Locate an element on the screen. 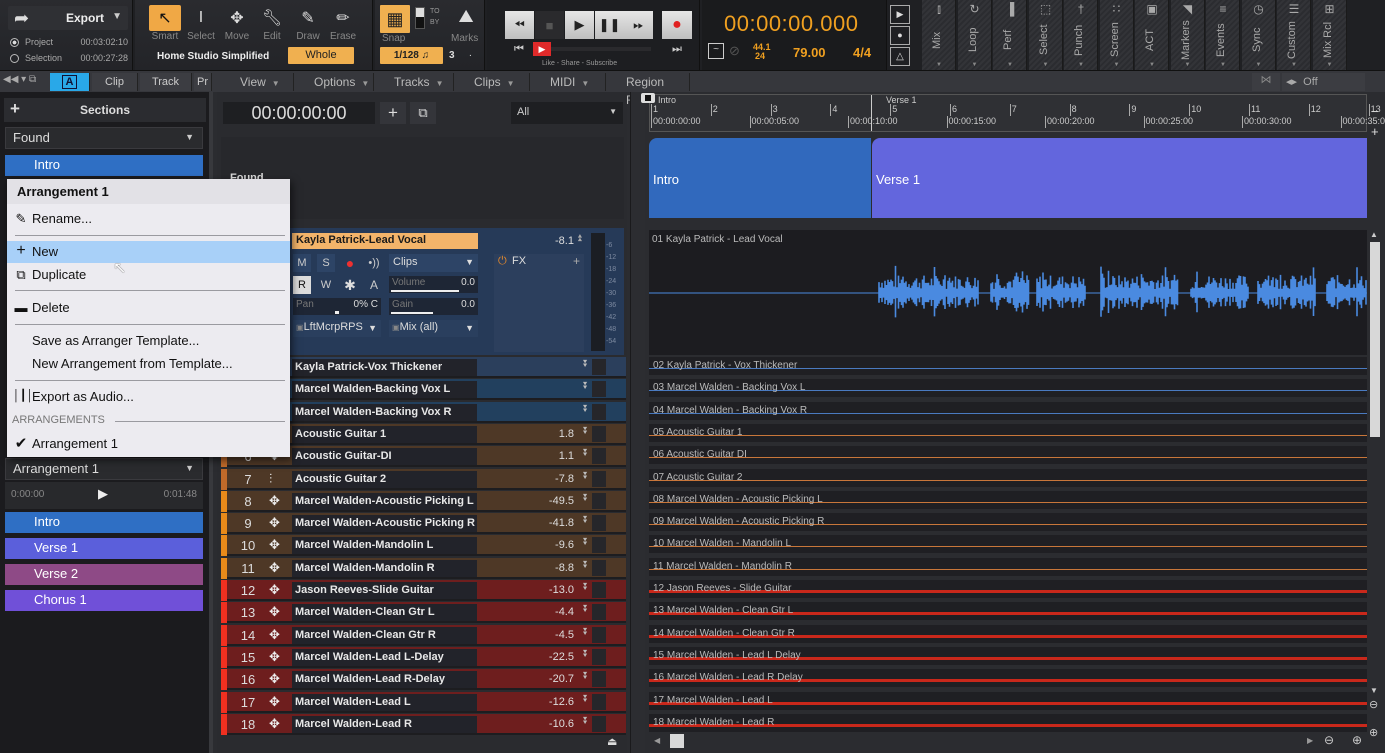 The width and height of the screenshot is (1385, 753). arranger-section-clip: Verse 1 is located at coordinates (1119, 178).